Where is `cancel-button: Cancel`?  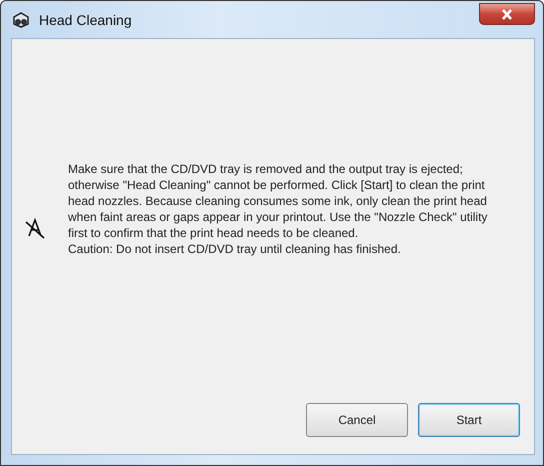 cancel-button: Cancel is located at coordinates (357, 420).